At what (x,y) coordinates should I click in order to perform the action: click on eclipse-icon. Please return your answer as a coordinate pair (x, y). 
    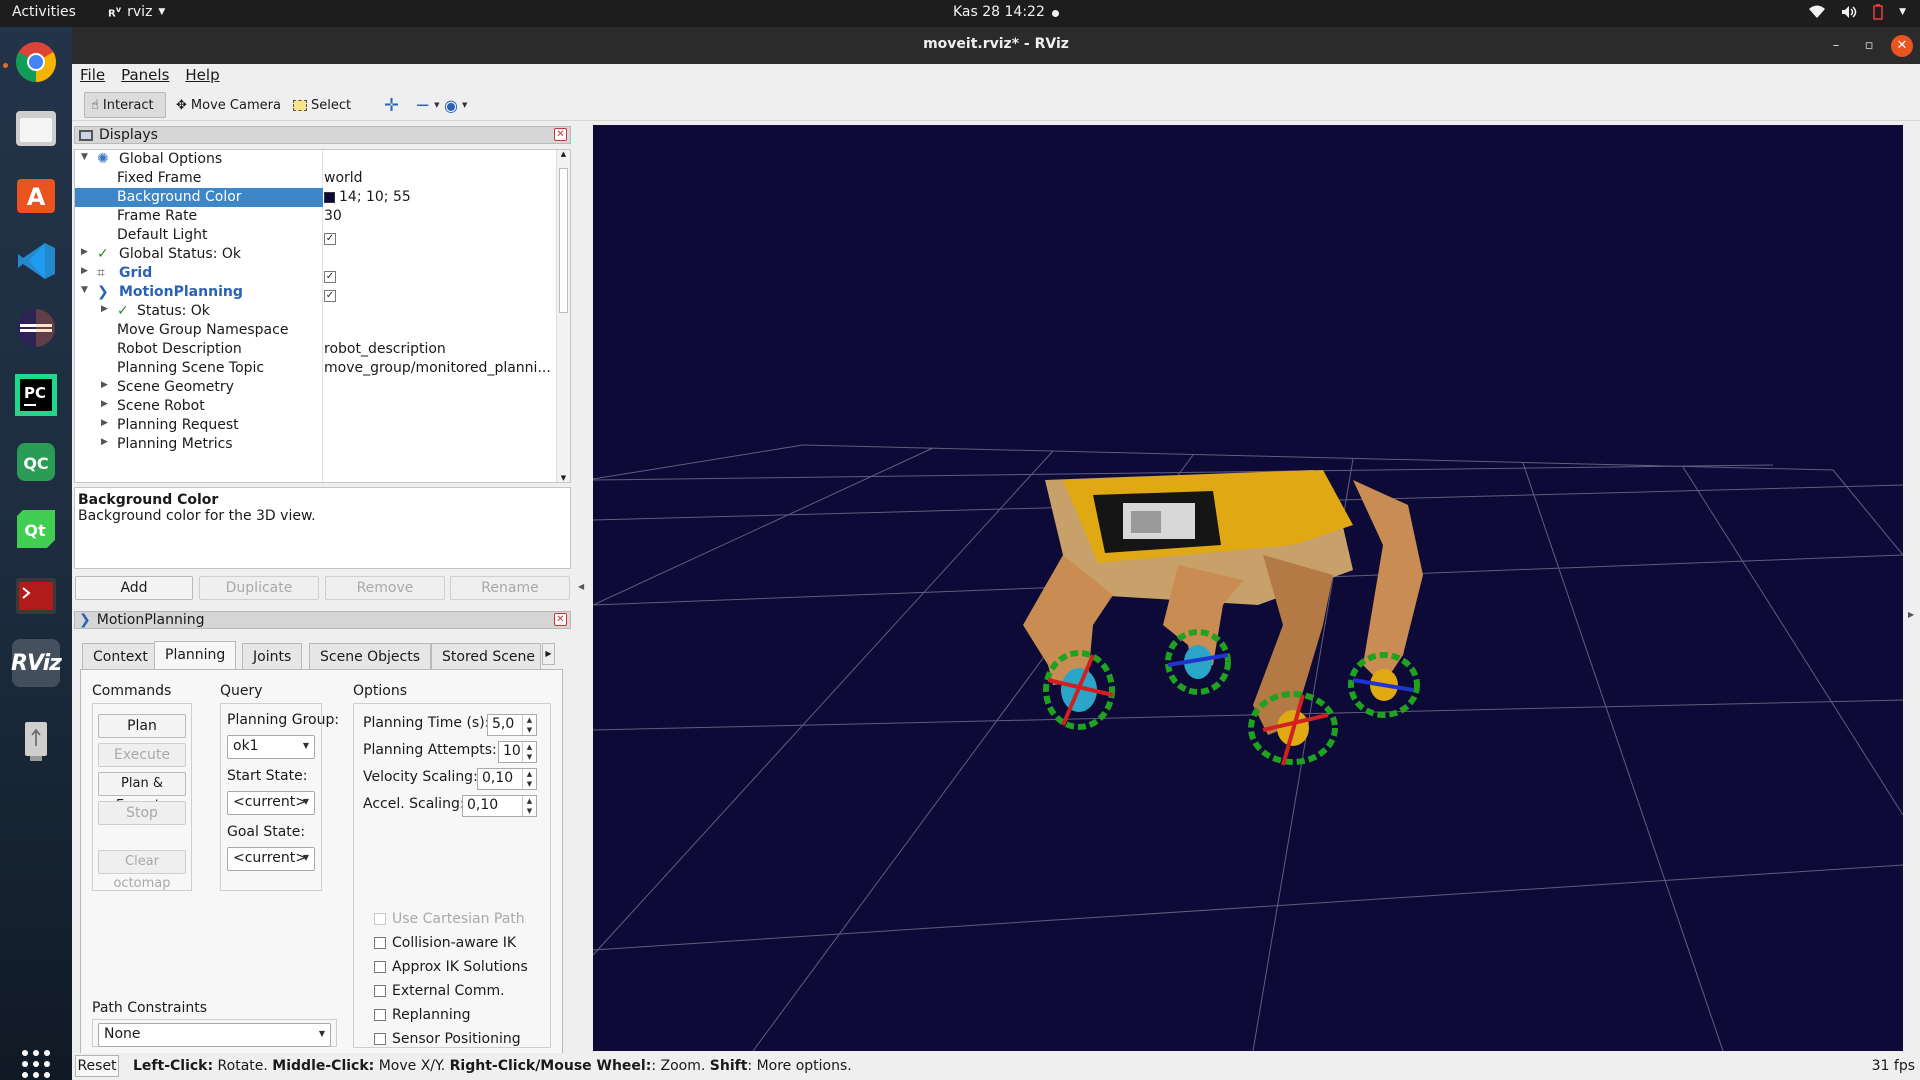
    Looking at the image, I should click on (36, 328).